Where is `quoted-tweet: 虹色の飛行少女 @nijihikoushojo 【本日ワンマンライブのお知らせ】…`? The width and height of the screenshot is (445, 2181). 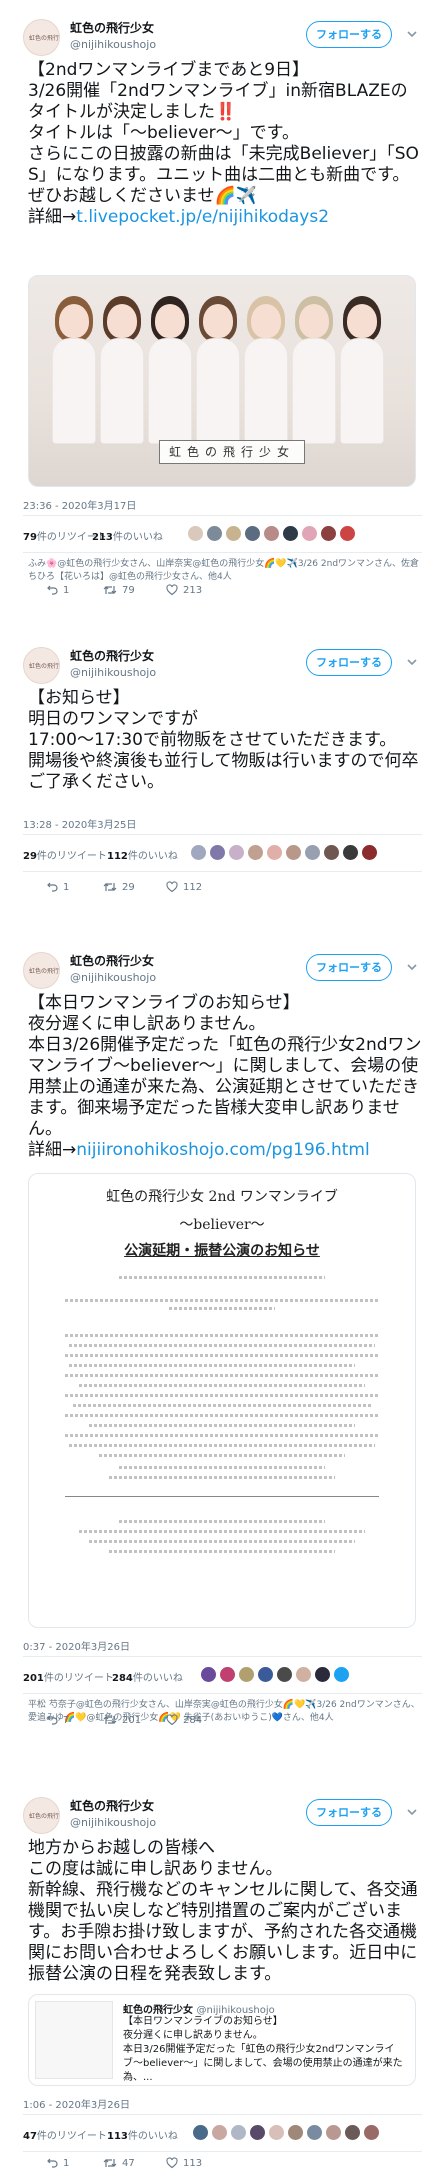
quoted-tweet: 虹色の飛行少女 @nijihikoushojo 【本日ワンマンライブのお知らせ】… is located at coordinates (222, 2040).